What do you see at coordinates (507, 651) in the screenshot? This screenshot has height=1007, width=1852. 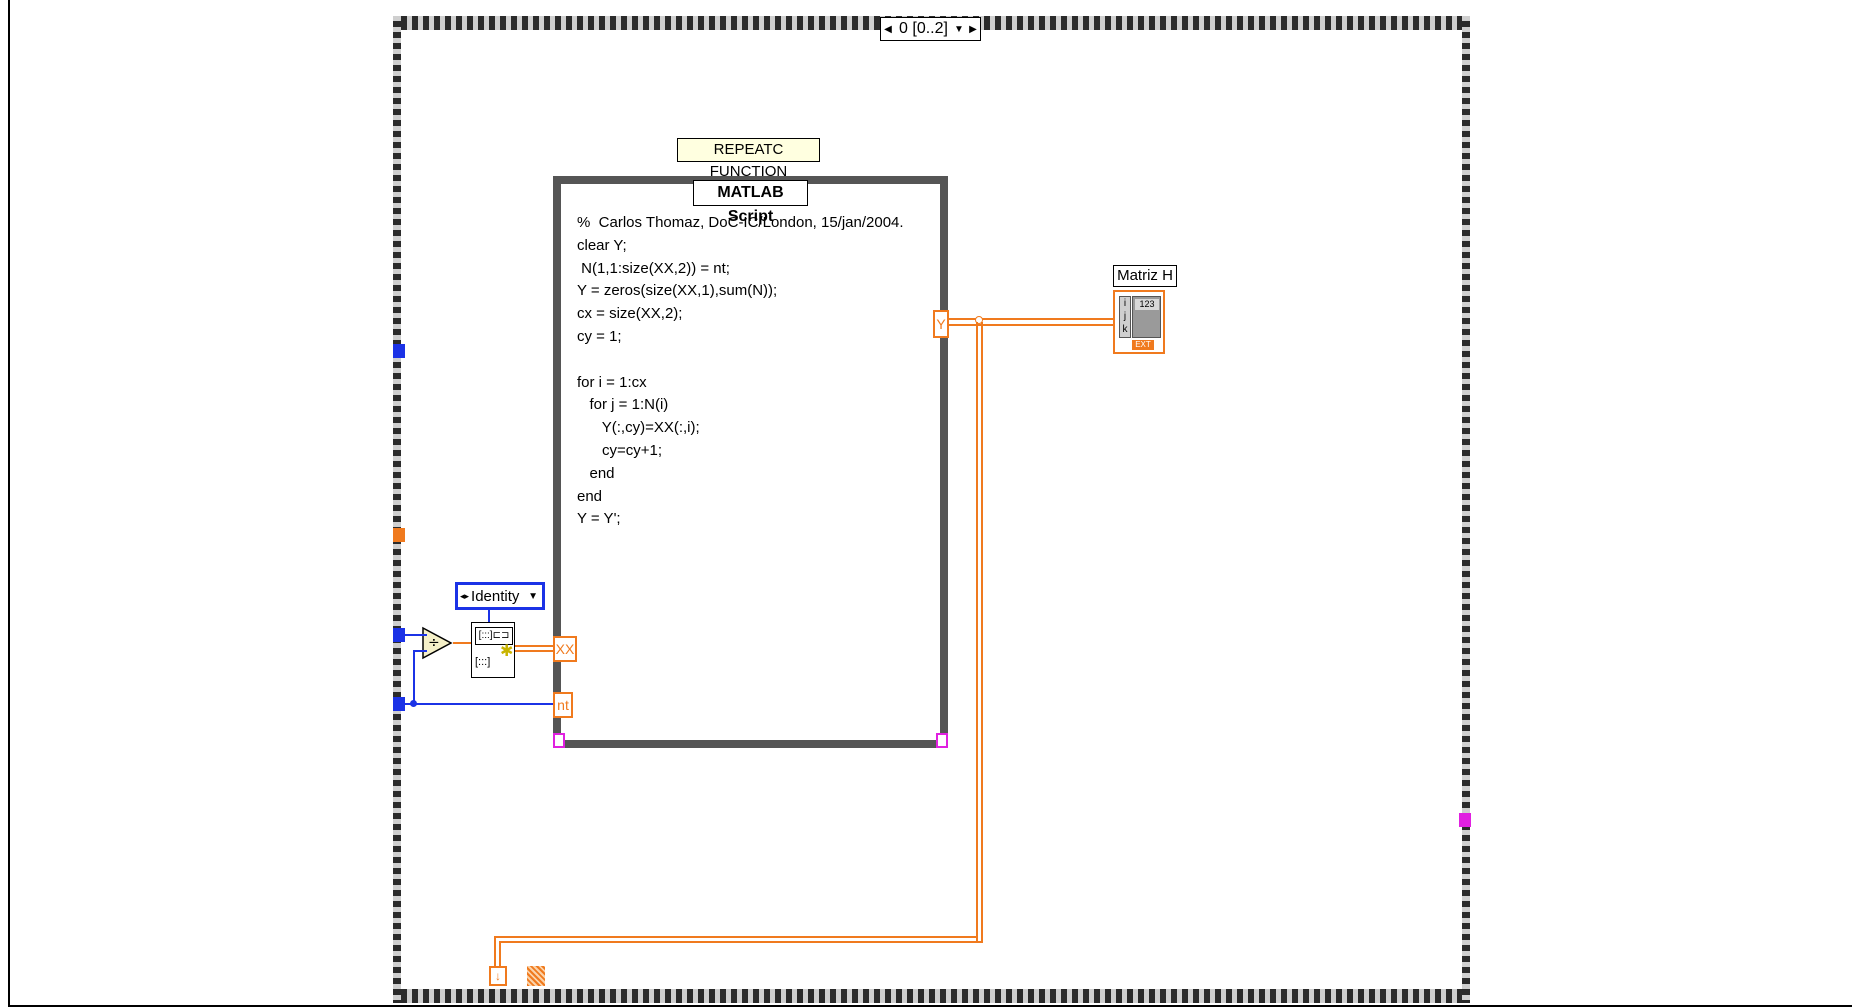 I see `star-icon: ✱` at bounding box center [507, 651].